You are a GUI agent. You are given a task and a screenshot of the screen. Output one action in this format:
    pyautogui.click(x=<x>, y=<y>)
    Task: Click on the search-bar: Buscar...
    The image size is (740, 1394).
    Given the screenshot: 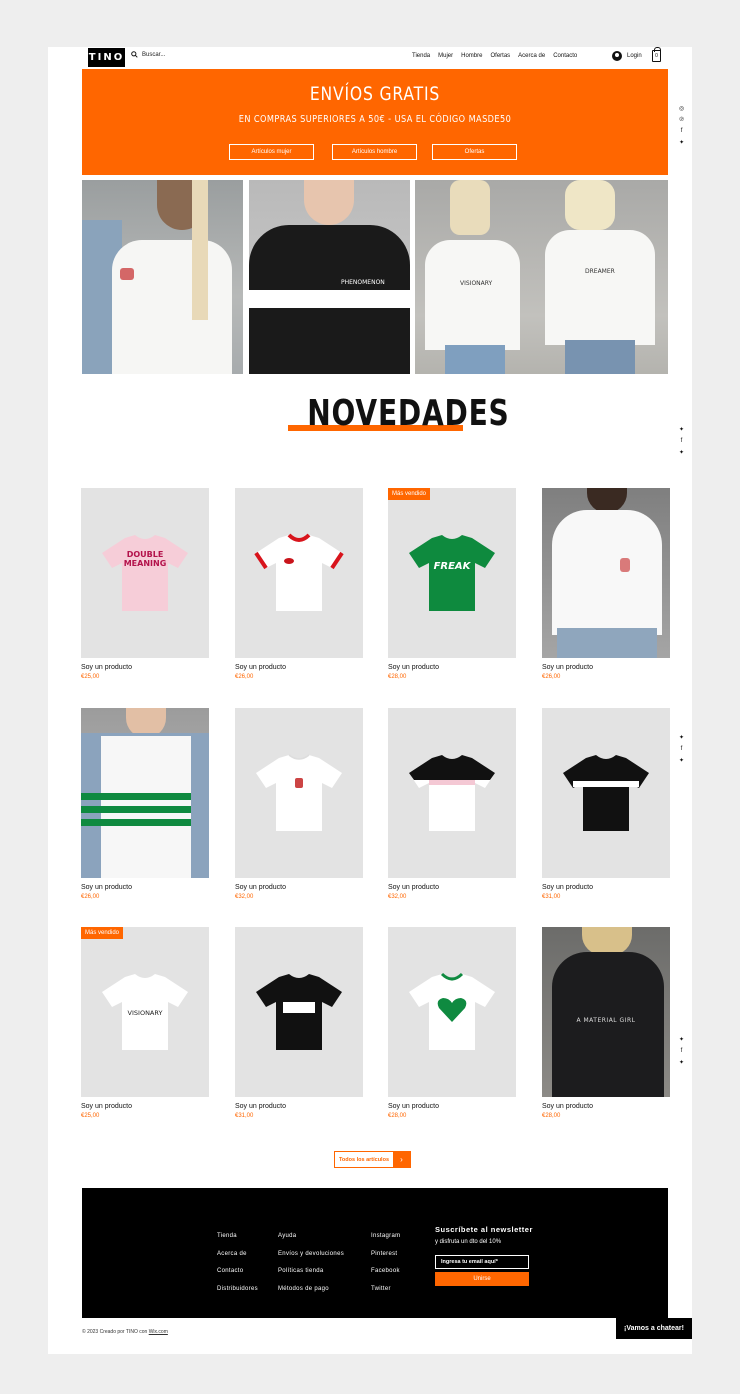 What is the action you would take?
    pyautogui.click(x=148, y=54)
    